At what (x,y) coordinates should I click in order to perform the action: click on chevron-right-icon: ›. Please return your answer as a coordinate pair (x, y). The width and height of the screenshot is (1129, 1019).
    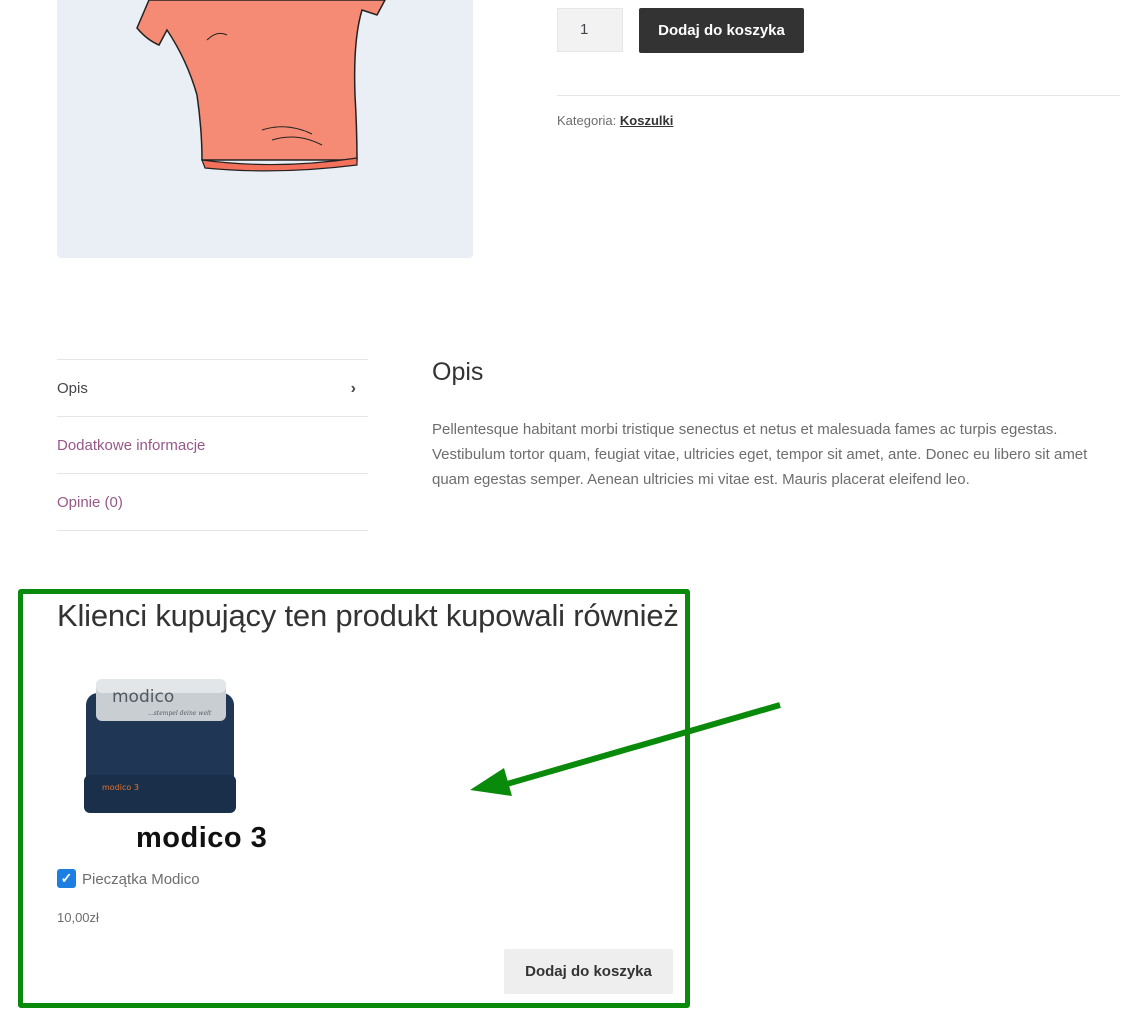
    Looking at the image, I should click on (353, 388).